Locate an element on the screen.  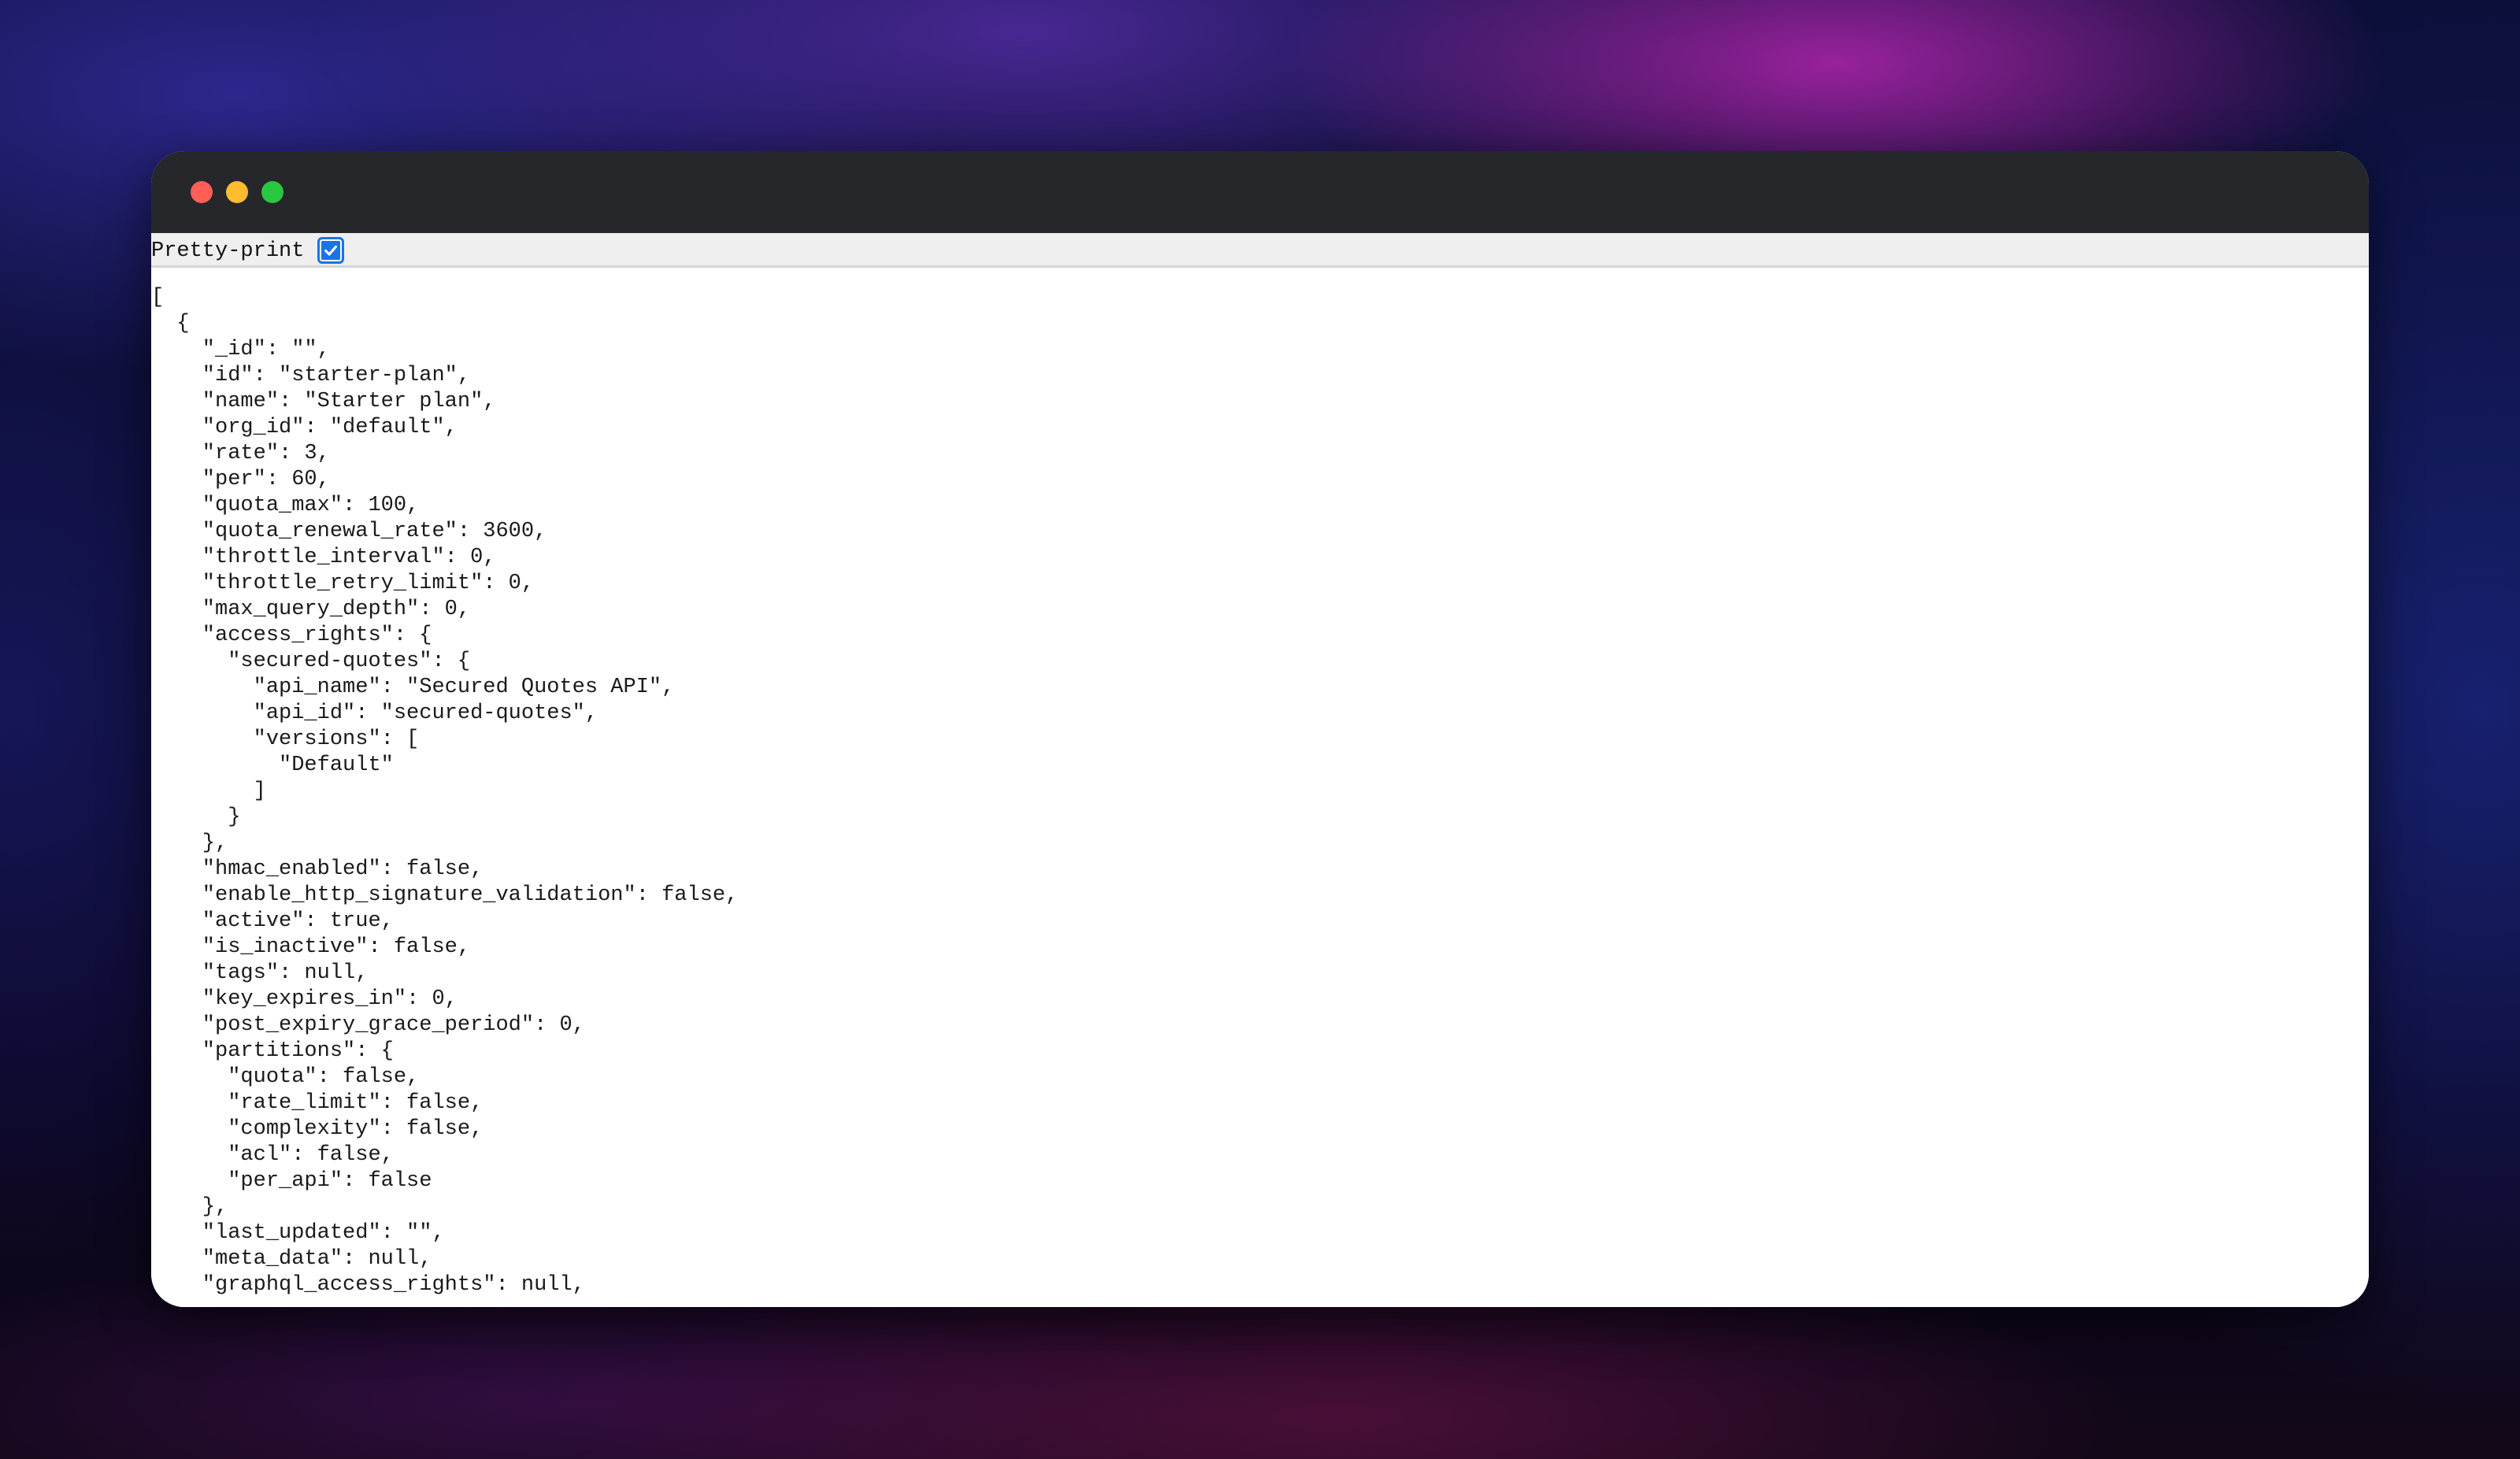
json-line: { is located at coordinates (170, 324).